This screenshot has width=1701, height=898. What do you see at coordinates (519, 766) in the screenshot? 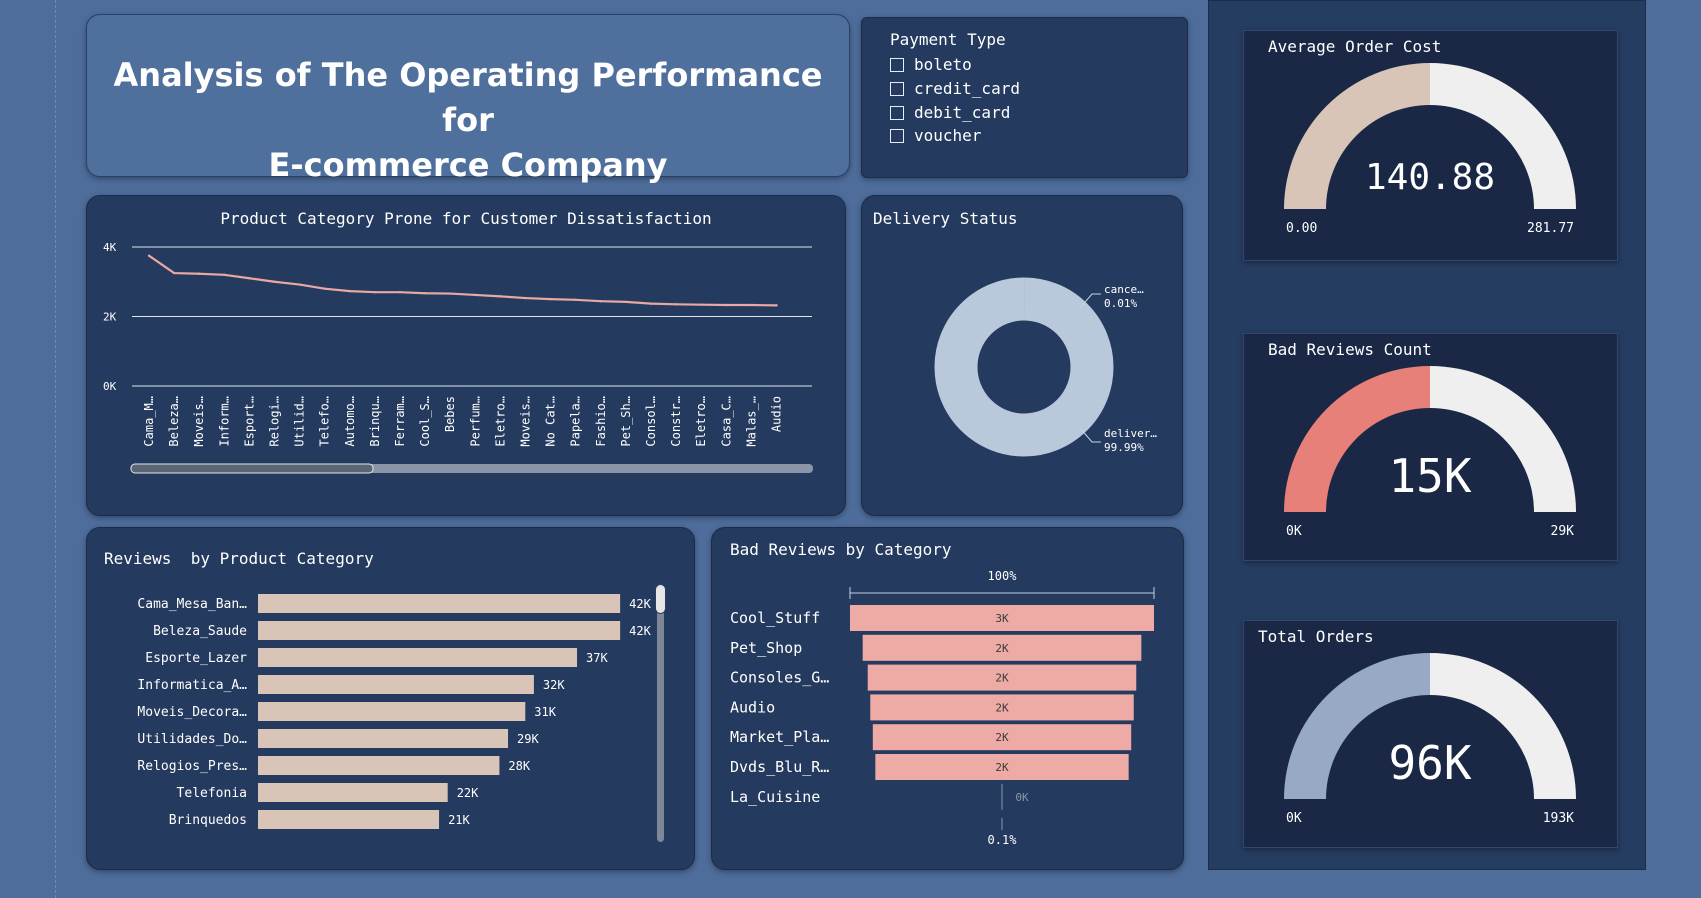
I see `bar-value-label: 28K` at bounding box center [519, 766].